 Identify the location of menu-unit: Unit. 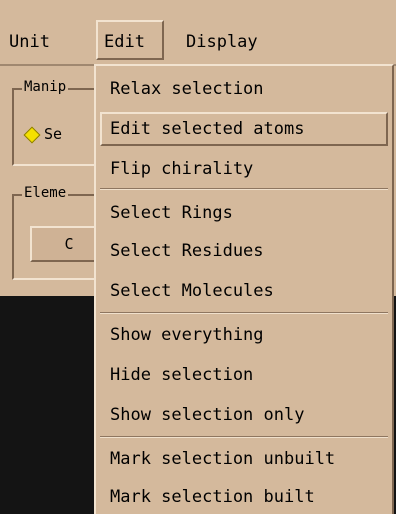
(40, 42).